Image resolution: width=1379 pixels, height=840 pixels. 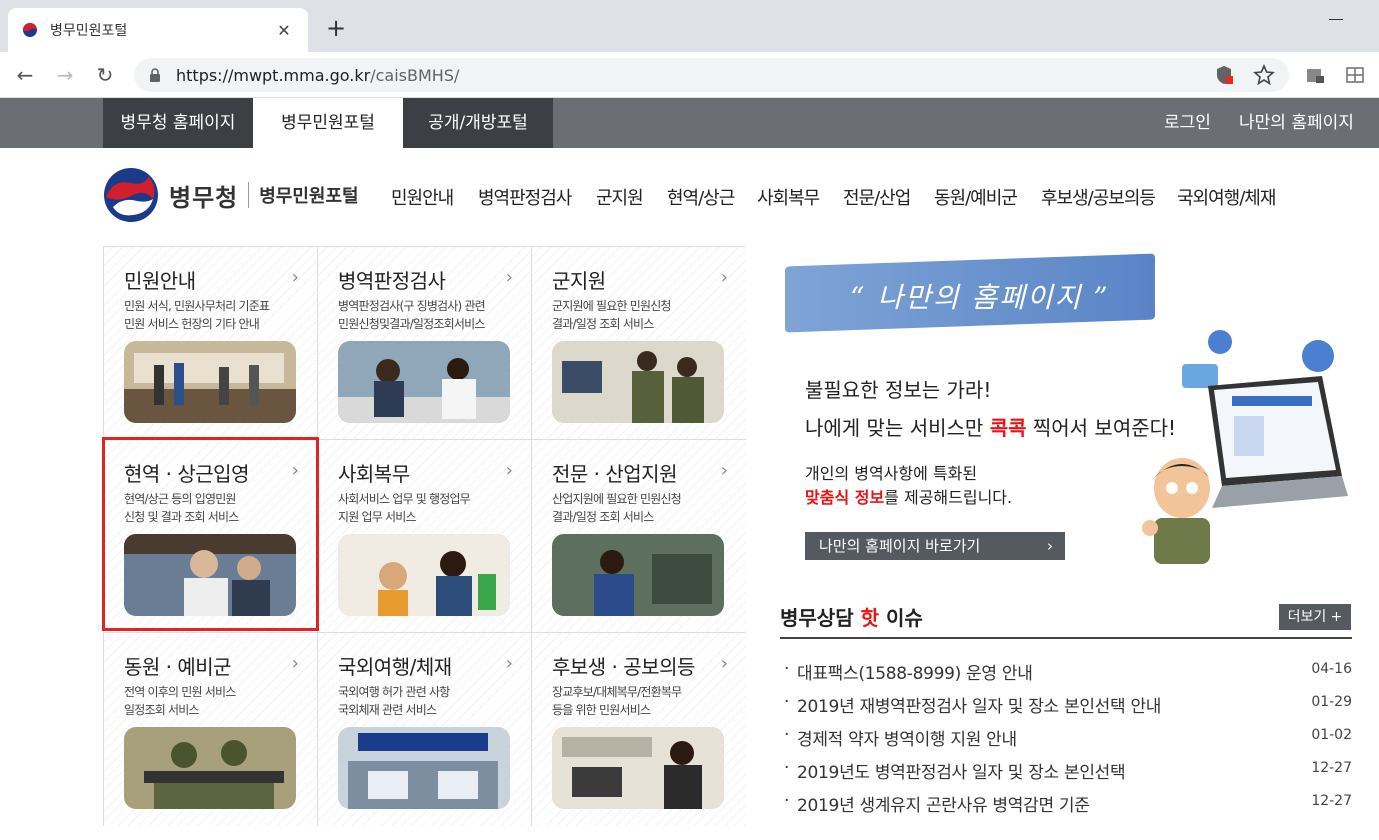 I want to click on card-desc-line: 국외여행 허가 관련 사항, so click(x=394, y=692).